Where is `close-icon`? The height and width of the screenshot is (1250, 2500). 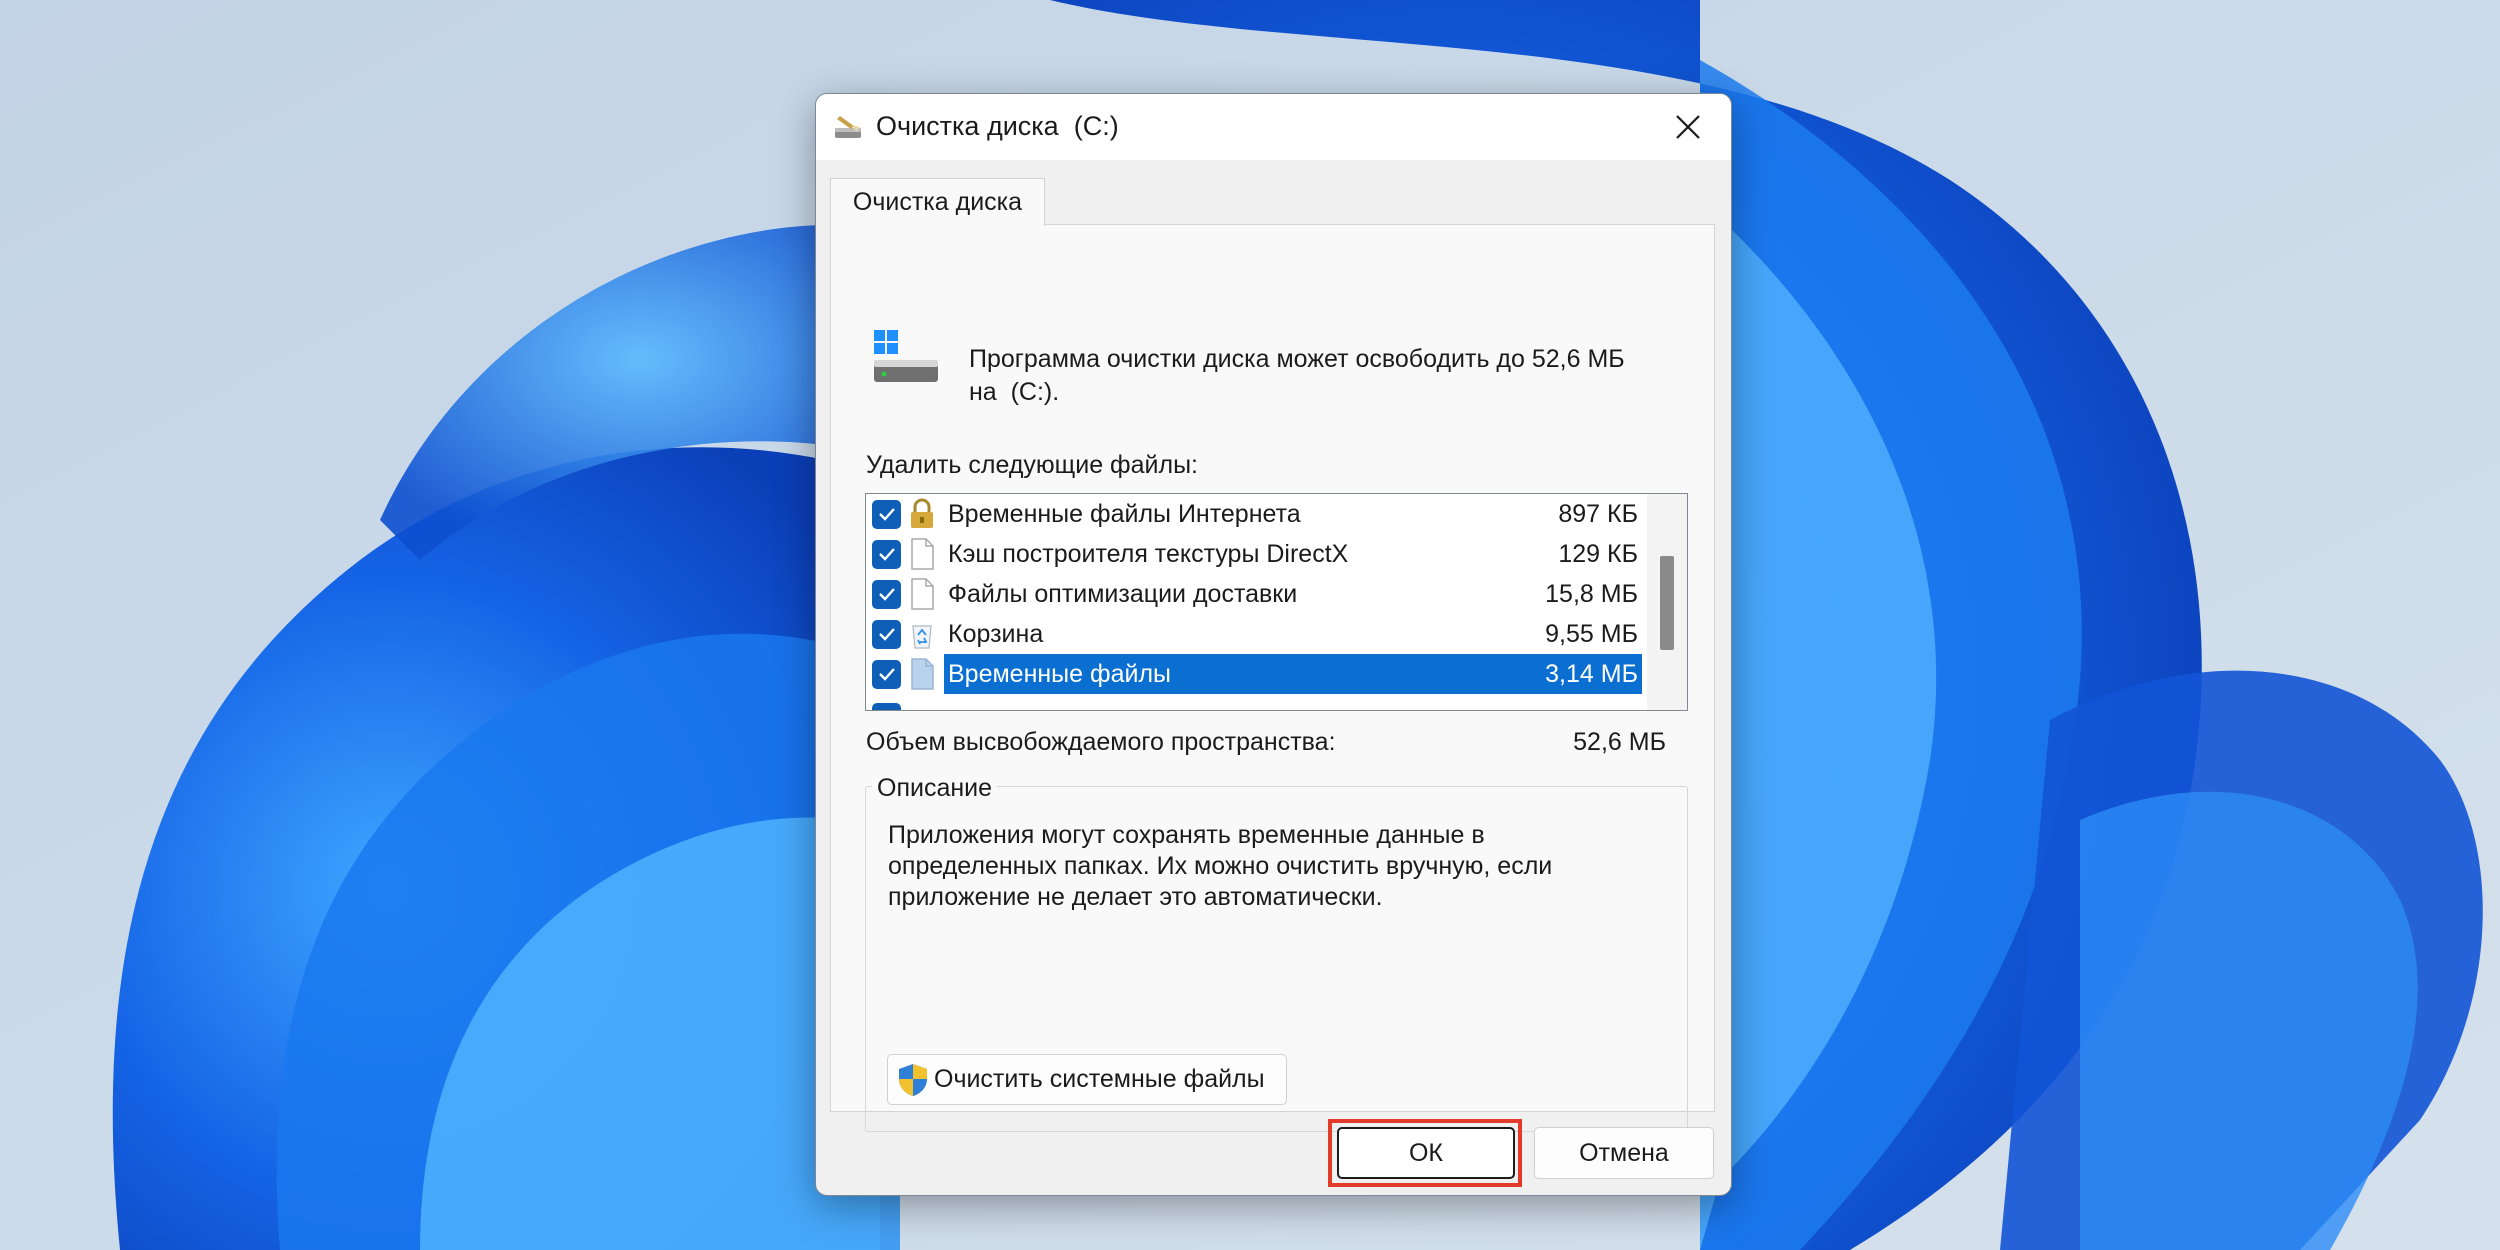 close-icon is located at coordinates (1688, 127).